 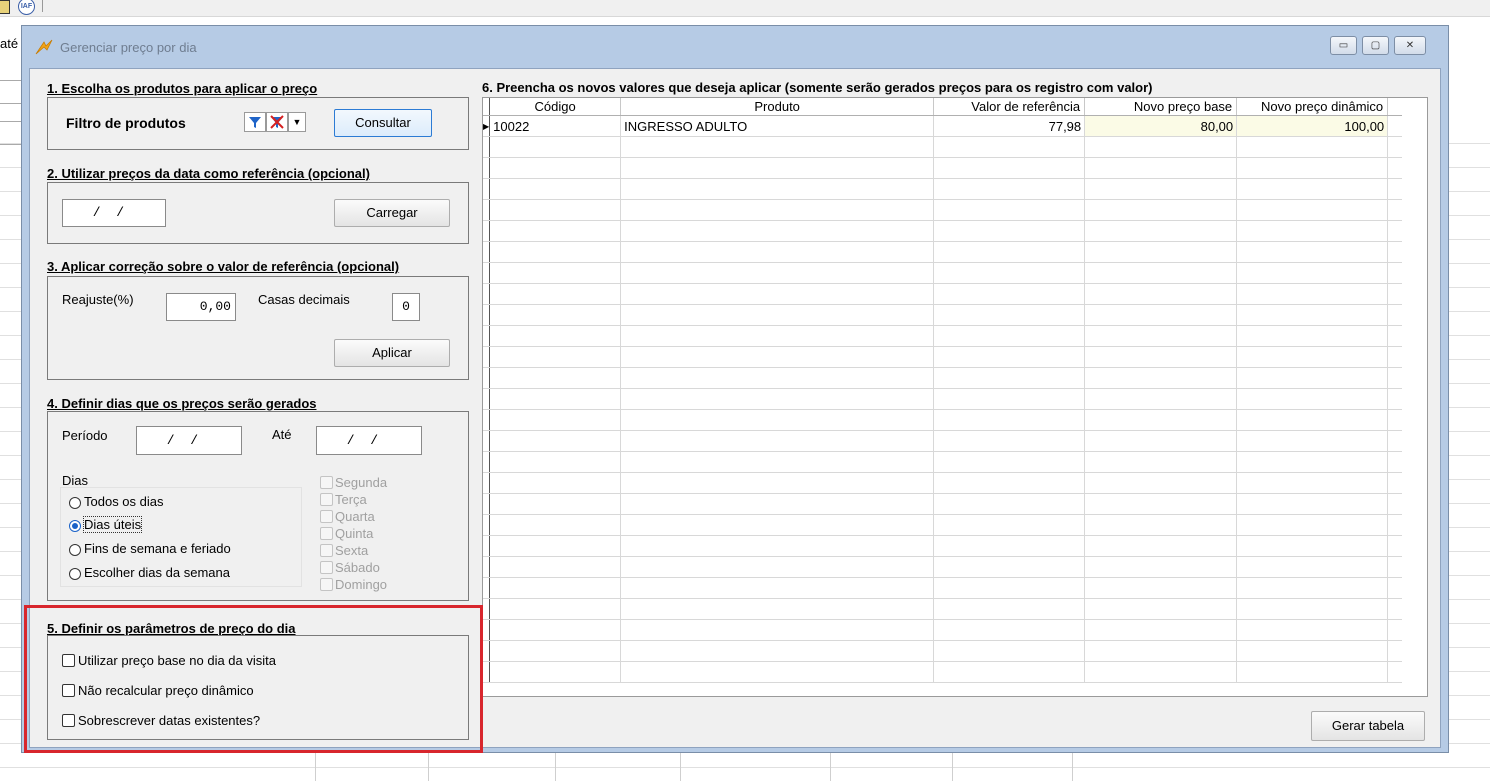 I want to click on column-header-novo-preco-base: Novo preço base, so click(x=1161, y=107).